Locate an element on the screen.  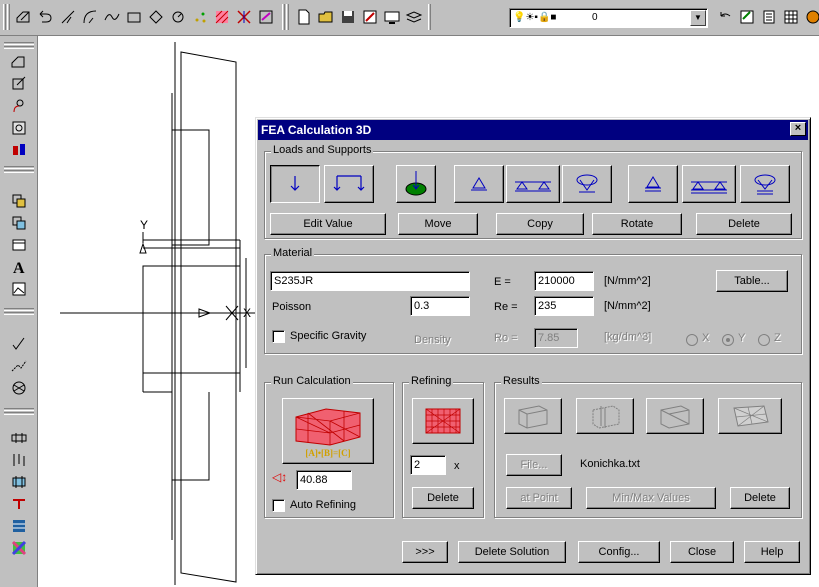
delete-solution-button: Delete Solution is located at coordinates (512, 552).